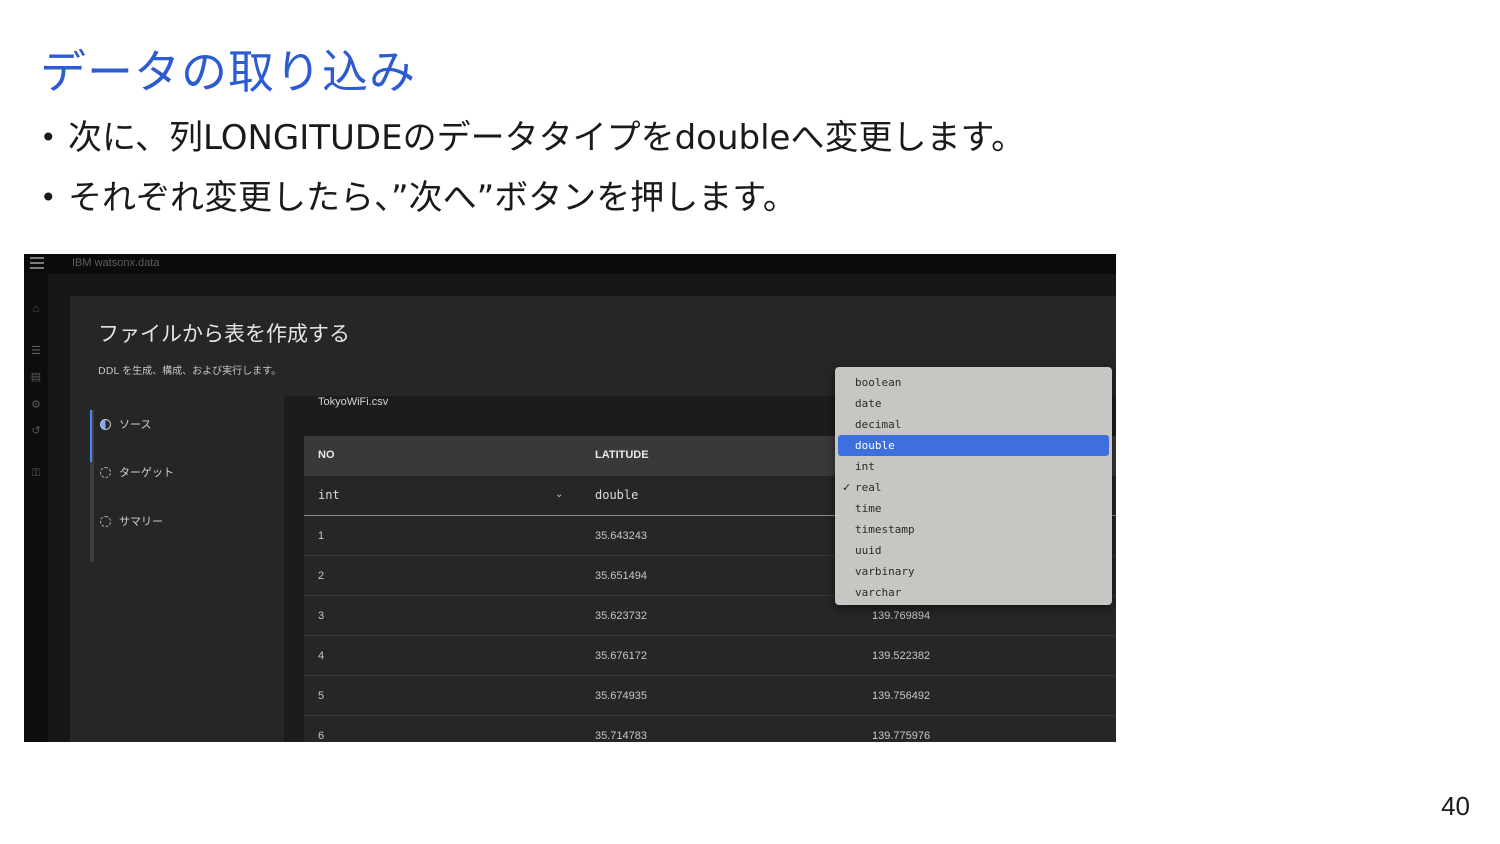 This screenshot has width=1500, height=844. What do you see at coordinates (973, 508) in the screenshot?
I see `dropdown-option-time: time` at bounding box center [973, 508].